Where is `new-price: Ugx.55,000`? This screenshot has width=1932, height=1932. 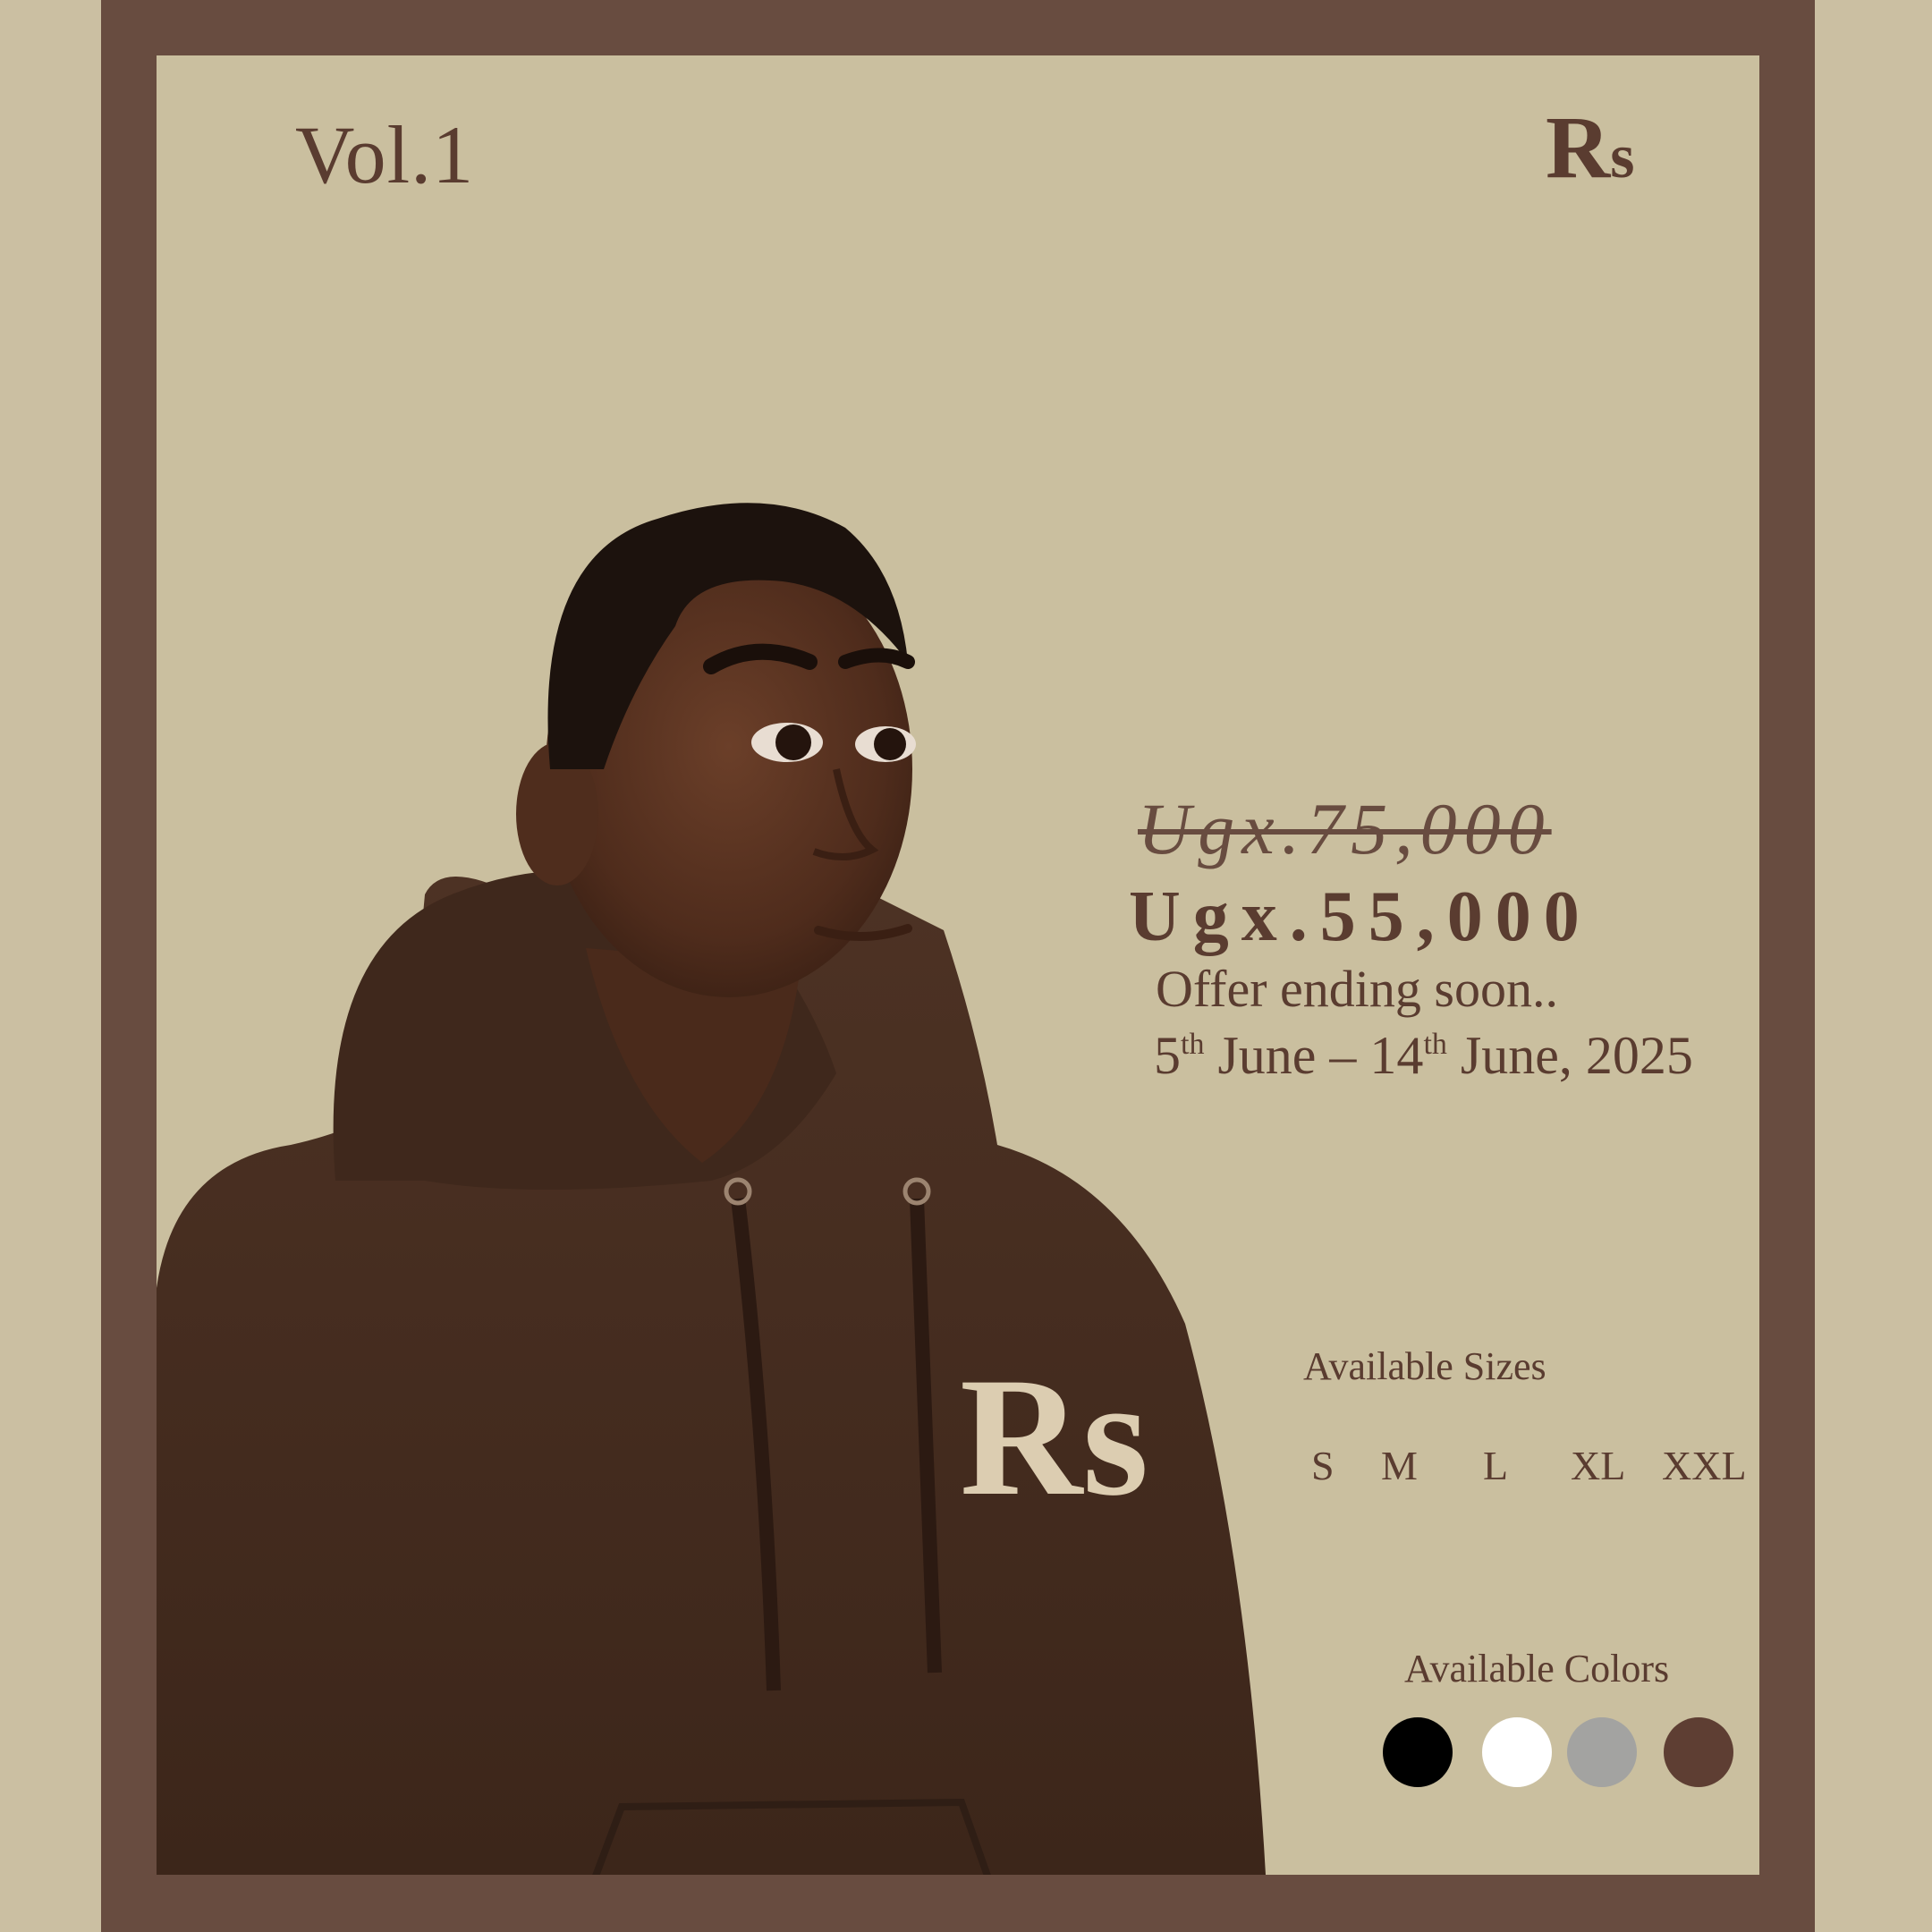 new-price: Ugx.55,000 is located at coordinates (1360, 916).